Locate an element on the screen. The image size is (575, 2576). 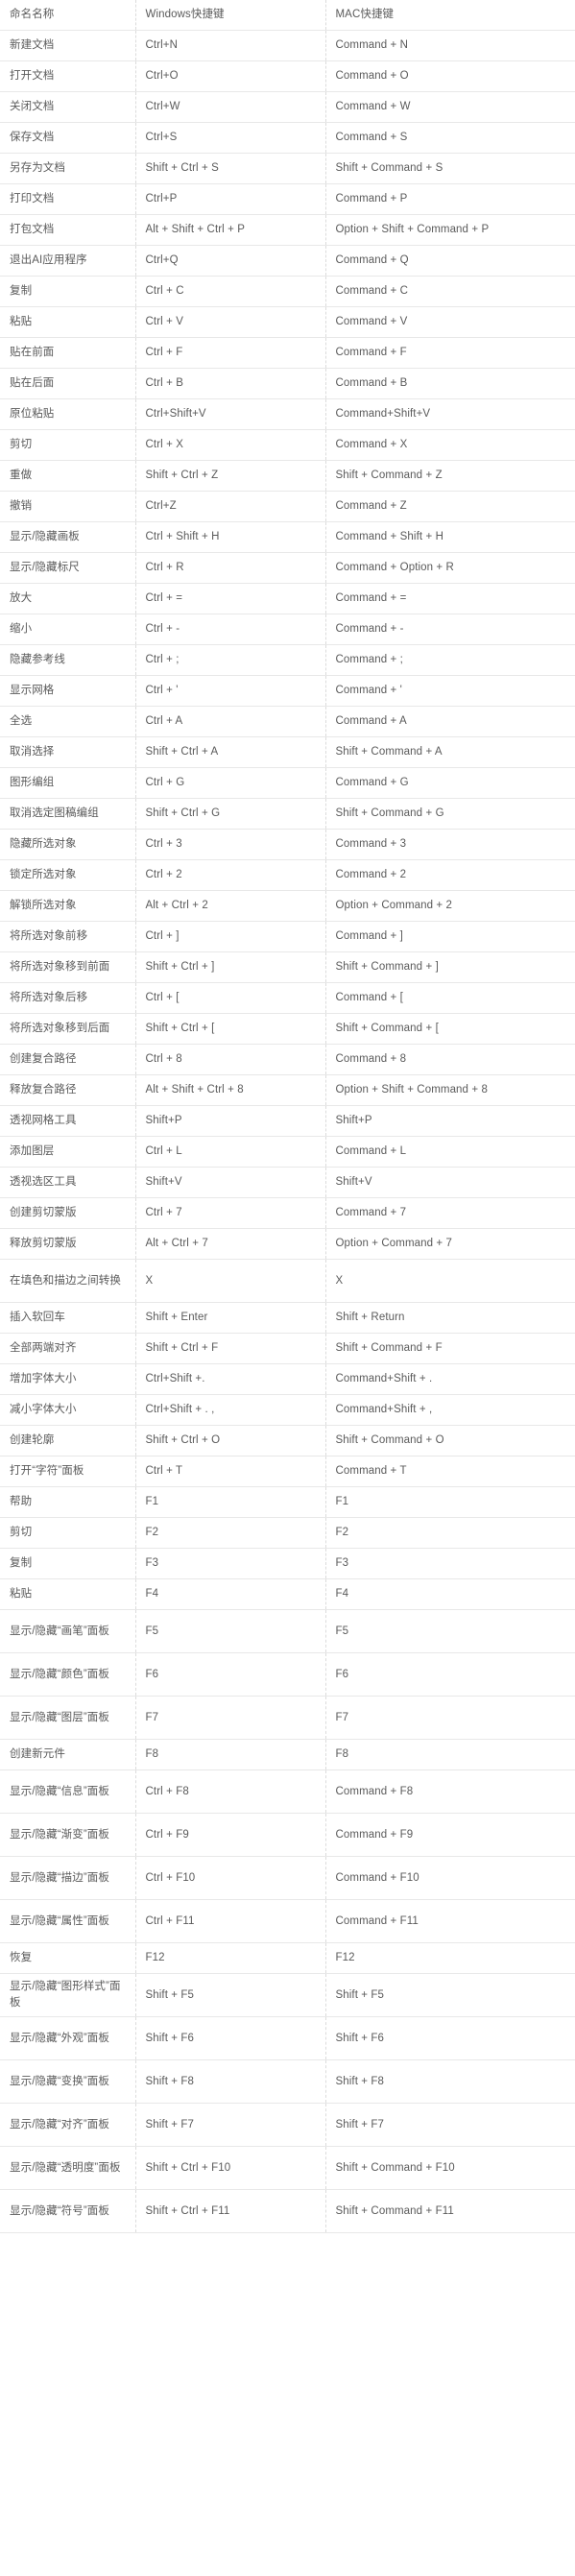
cell-mac-shortcut: F6 is located at coordinates (450, 1674).